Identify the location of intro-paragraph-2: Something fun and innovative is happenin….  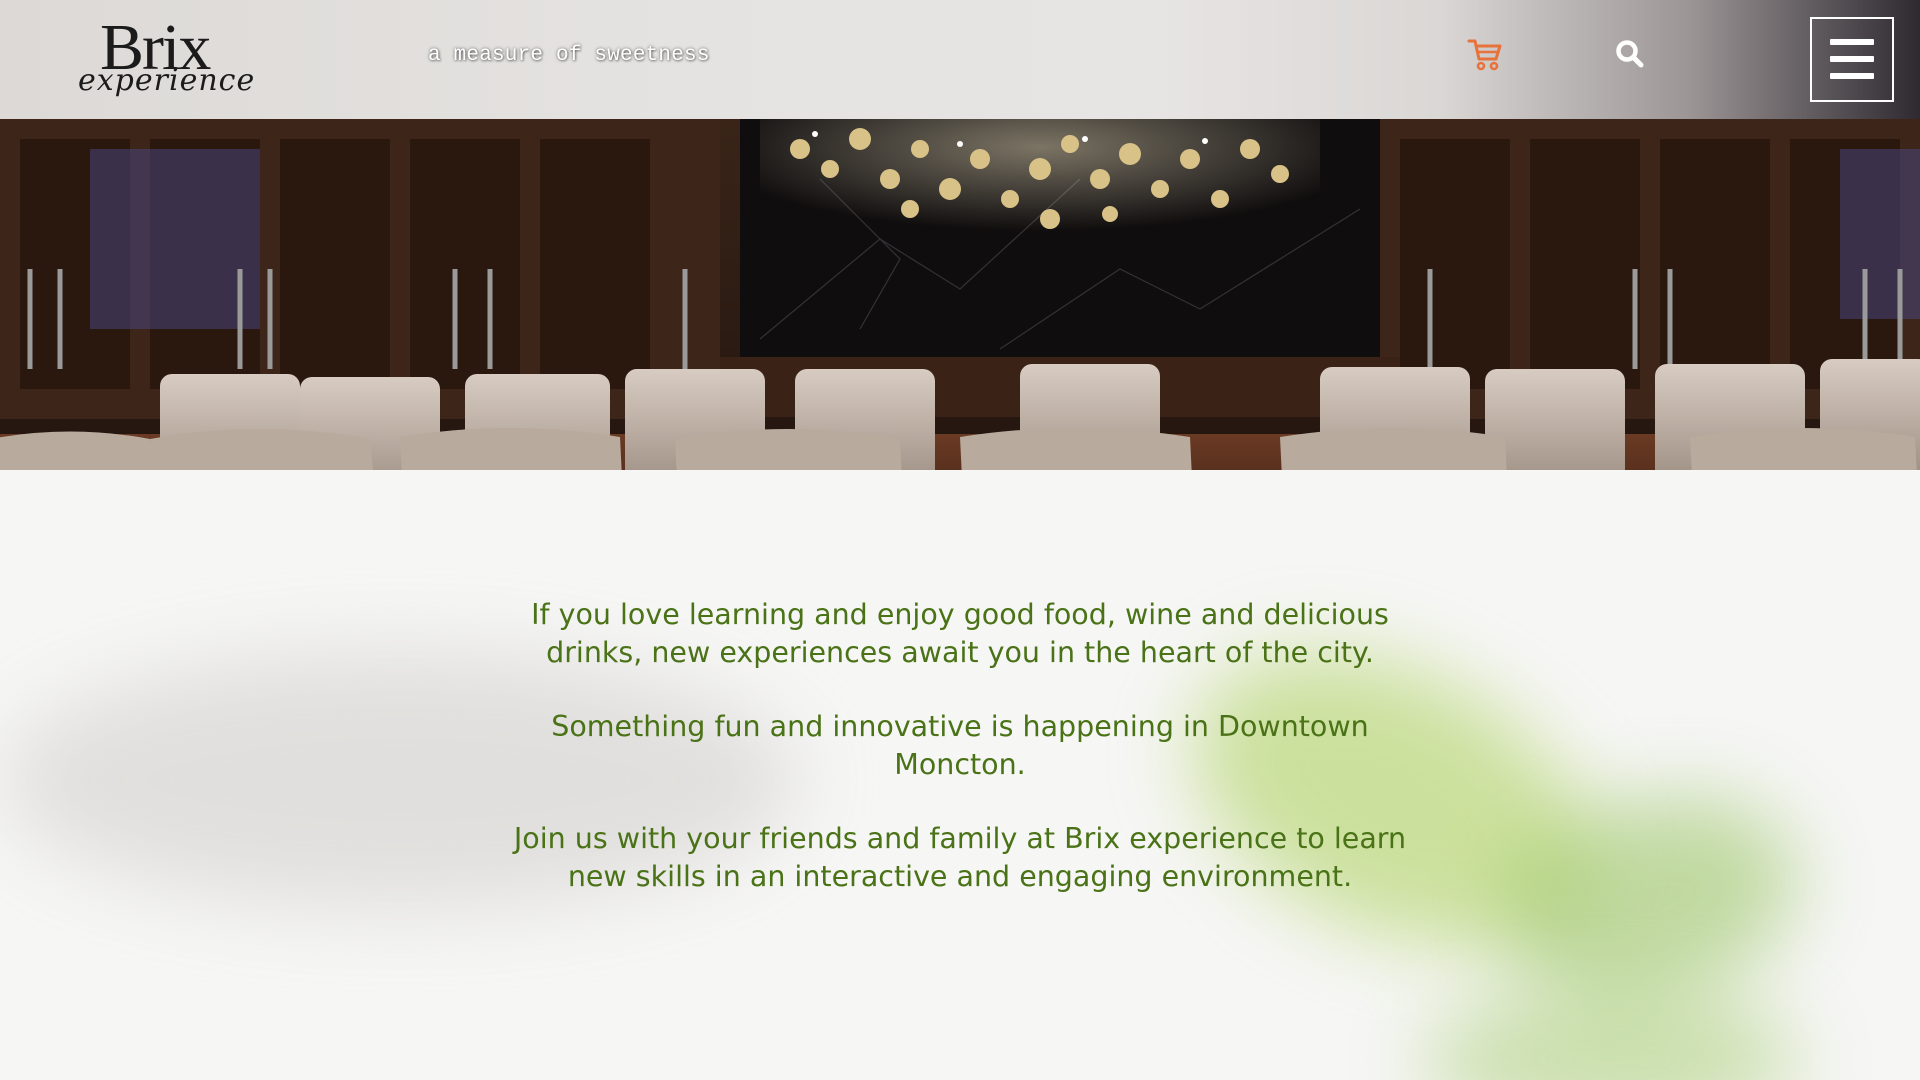
(960, 745).